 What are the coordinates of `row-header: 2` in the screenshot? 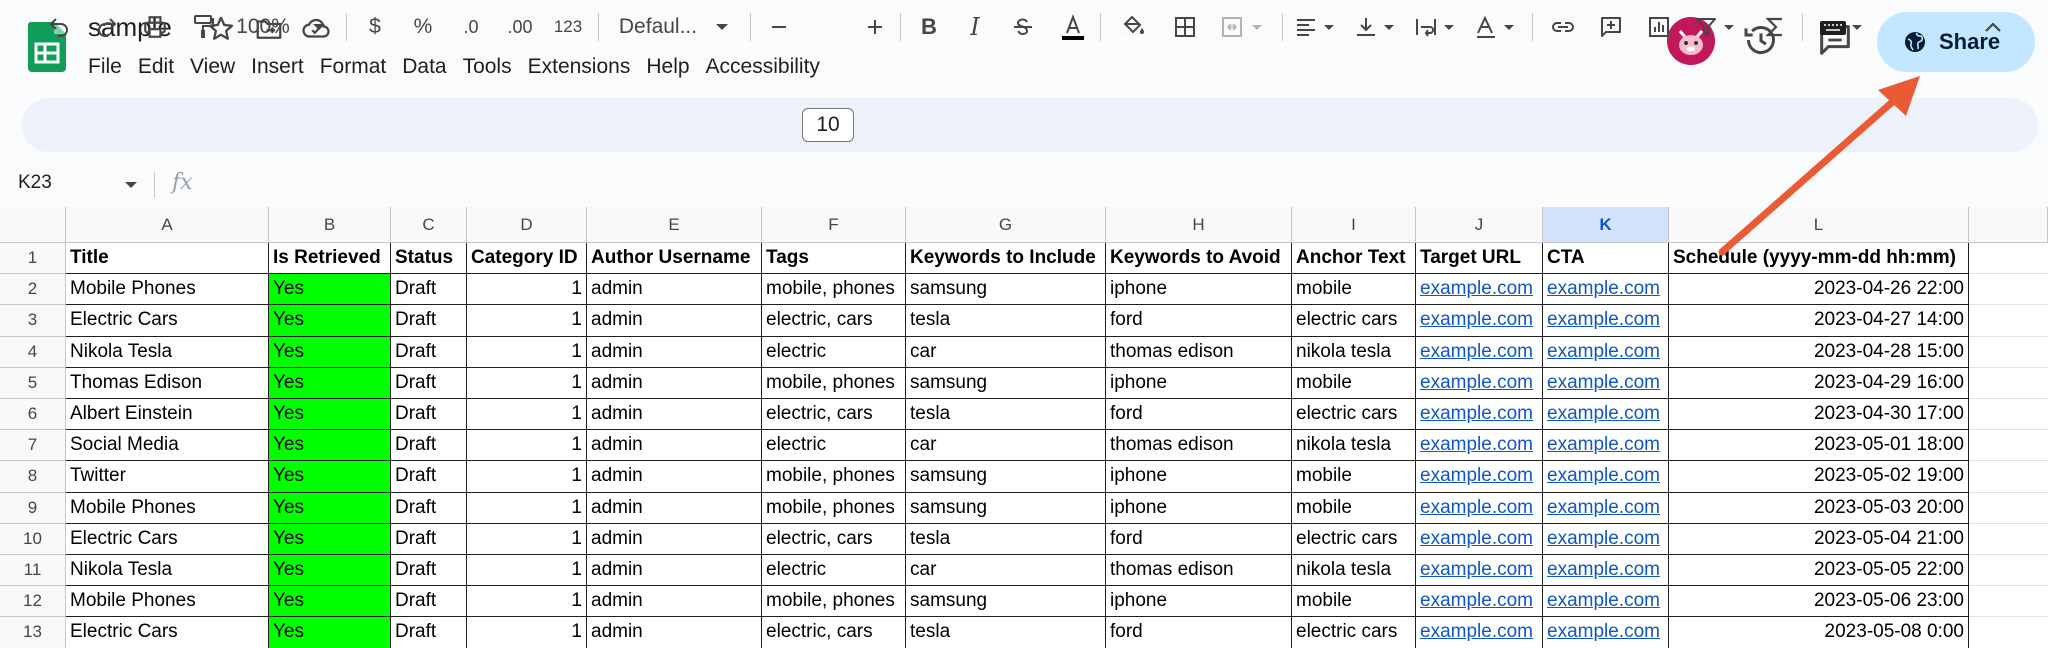 It's located at (33, 290).